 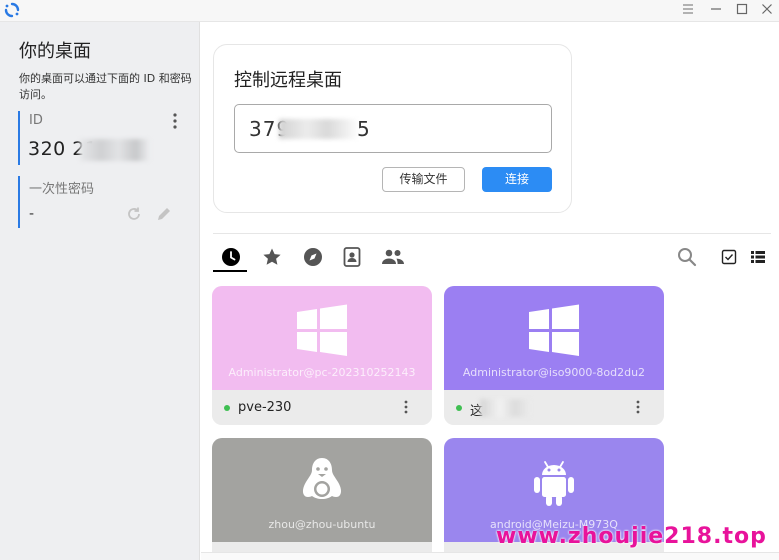 What do you see at coordinates (55, 51) in the screenshot?
I see `sidebar-title: 你的桌面` at bounding box center [55, 51].